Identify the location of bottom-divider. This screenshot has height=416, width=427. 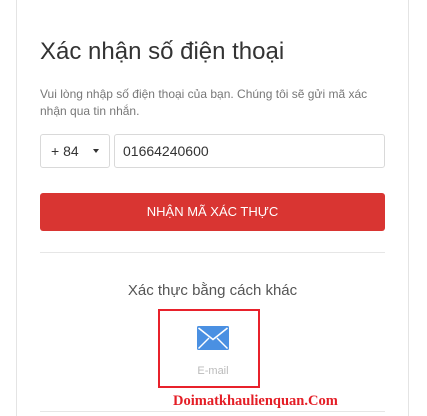
(212, 411).